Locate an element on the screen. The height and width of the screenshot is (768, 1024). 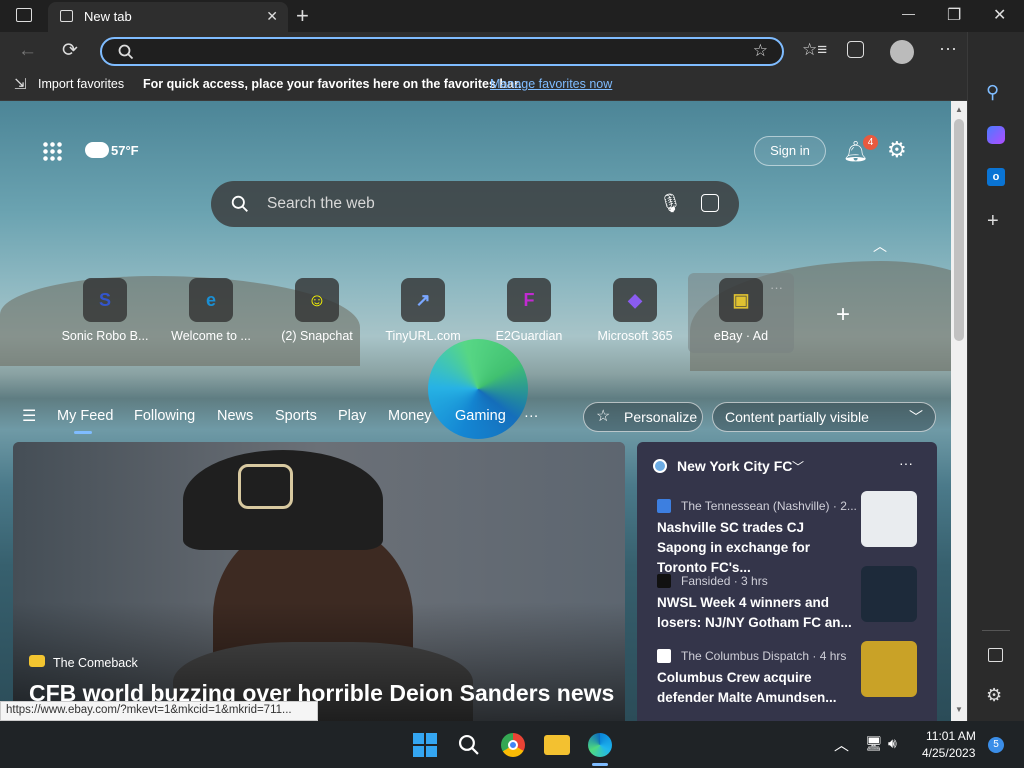
tab-close-icon: ✕ is located at coordinates (272, 16).